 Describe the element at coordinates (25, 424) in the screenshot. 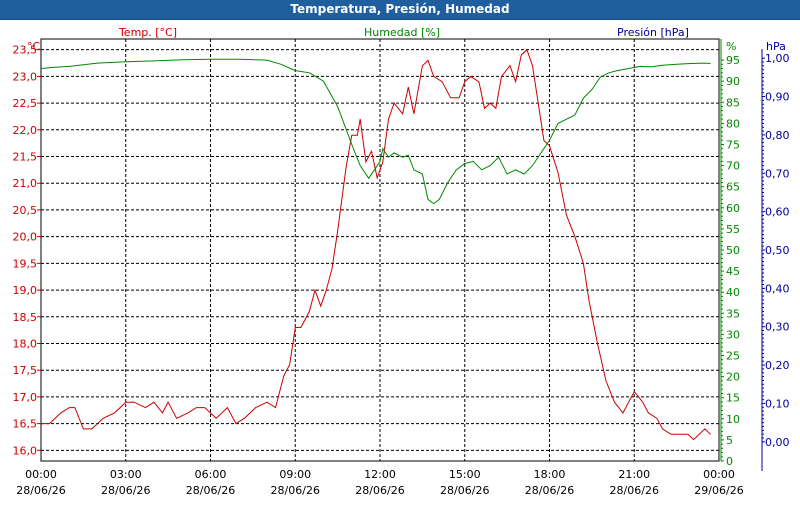

I see `temp-tick-label: 16,5` at that location.